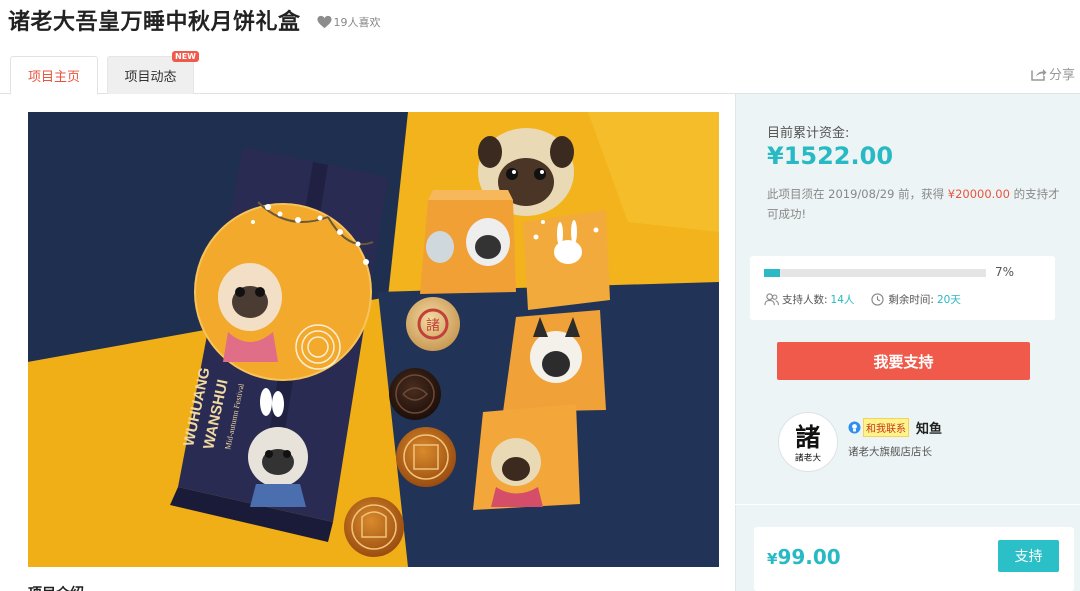 The image size is (1080, 591). I want to click on reward-support-button: 支持, so click(1028, 556).